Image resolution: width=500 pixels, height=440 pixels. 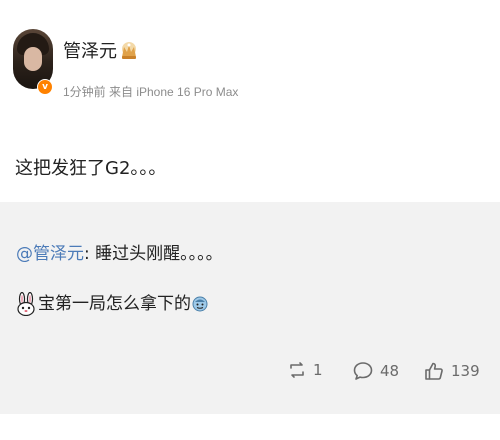 What do you see at coordinates (91, 168) in the screenshot?
I see `post-text: 这把发狂了G2。。。` at bounding box center [91, 168].